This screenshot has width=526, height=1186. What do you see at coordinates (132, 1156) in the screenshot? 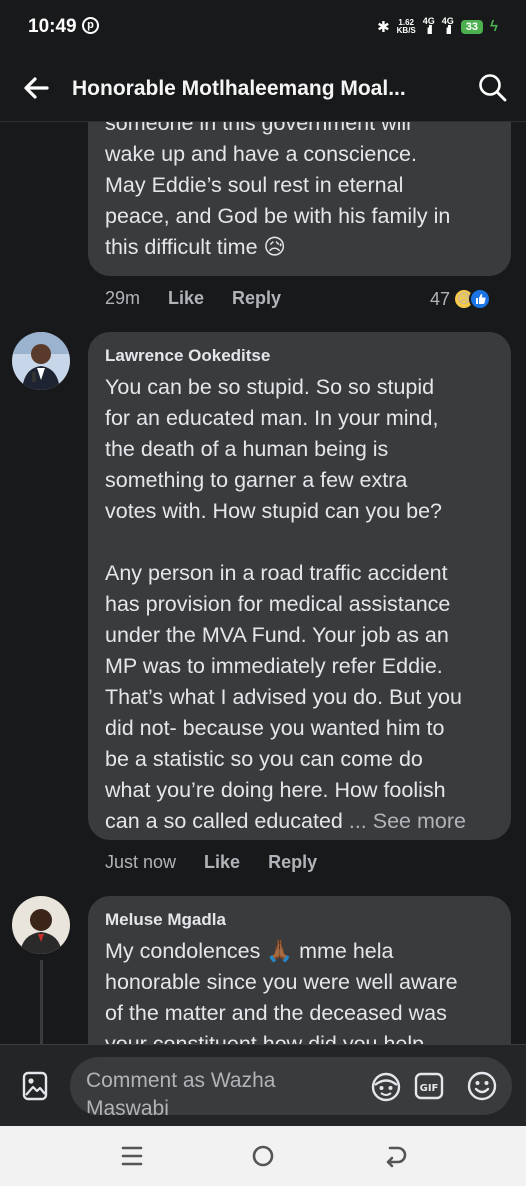
I see `recents-icon` at bounding box center [132, 1156].